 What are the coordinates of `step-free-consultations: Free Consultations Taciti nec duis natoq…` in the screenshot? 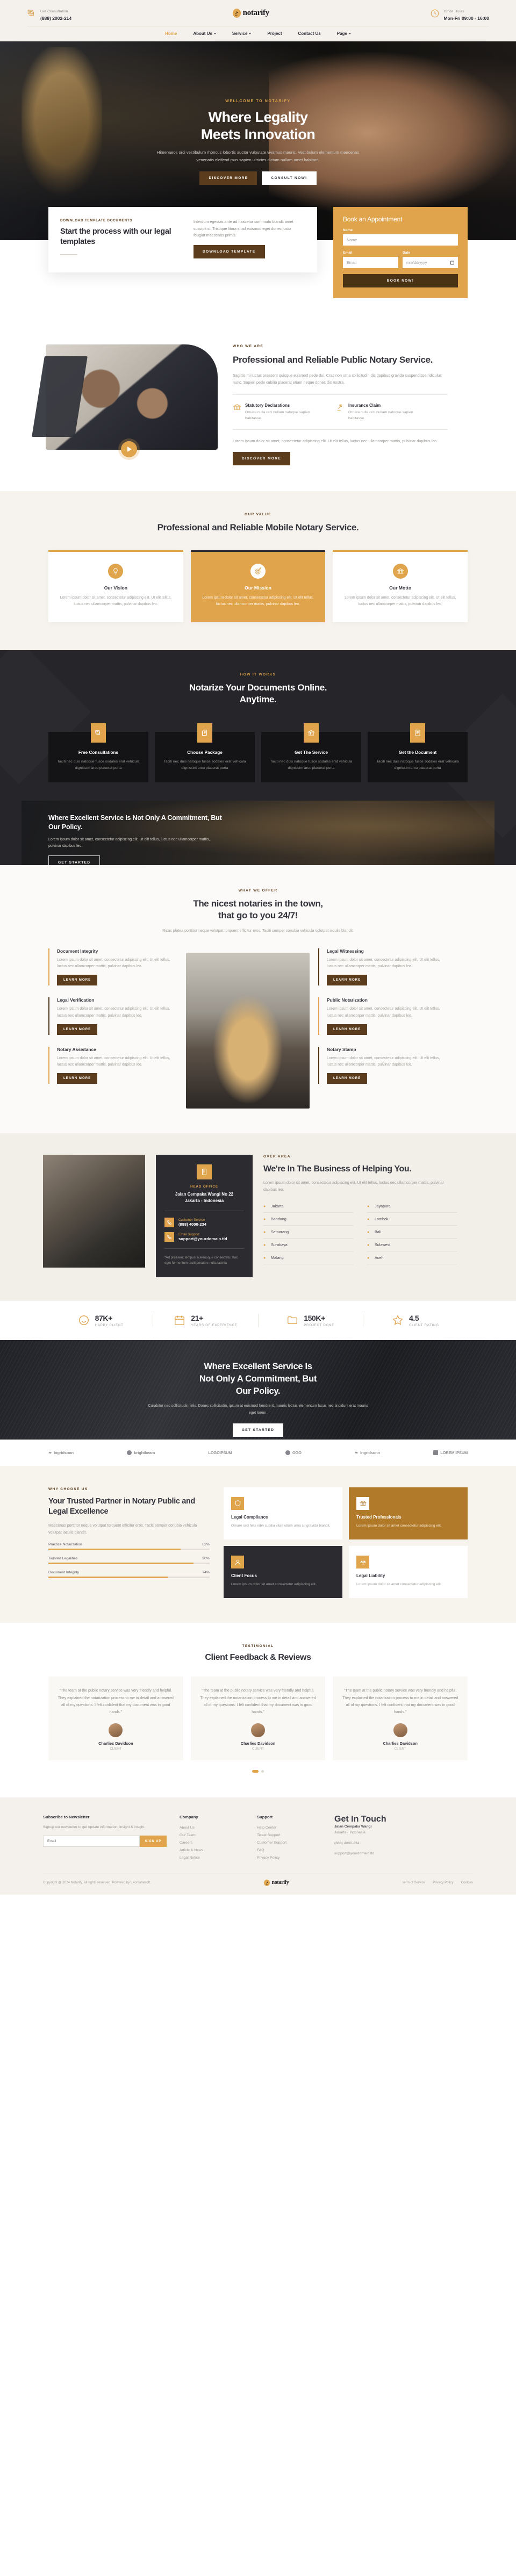 It's located at (98, 753).